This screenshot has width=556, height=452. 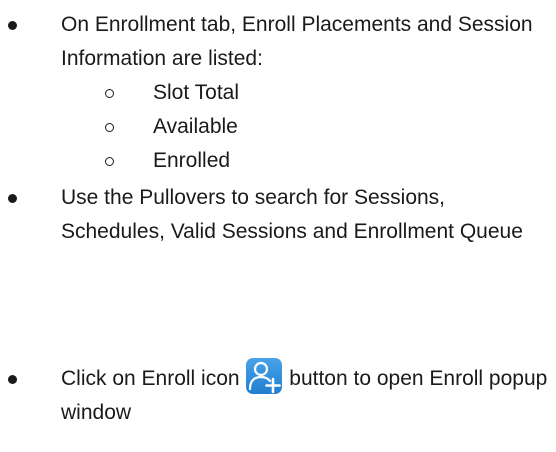 I want to click on sub-item-enrolled: Enrolled, so click(x=278, y=161).